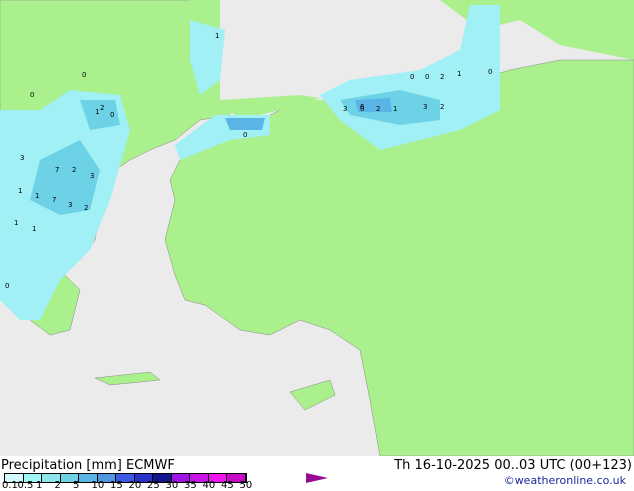 This screenshot has width=634, height=491. I want to click on legend-tick: 40, so click(209, 485).